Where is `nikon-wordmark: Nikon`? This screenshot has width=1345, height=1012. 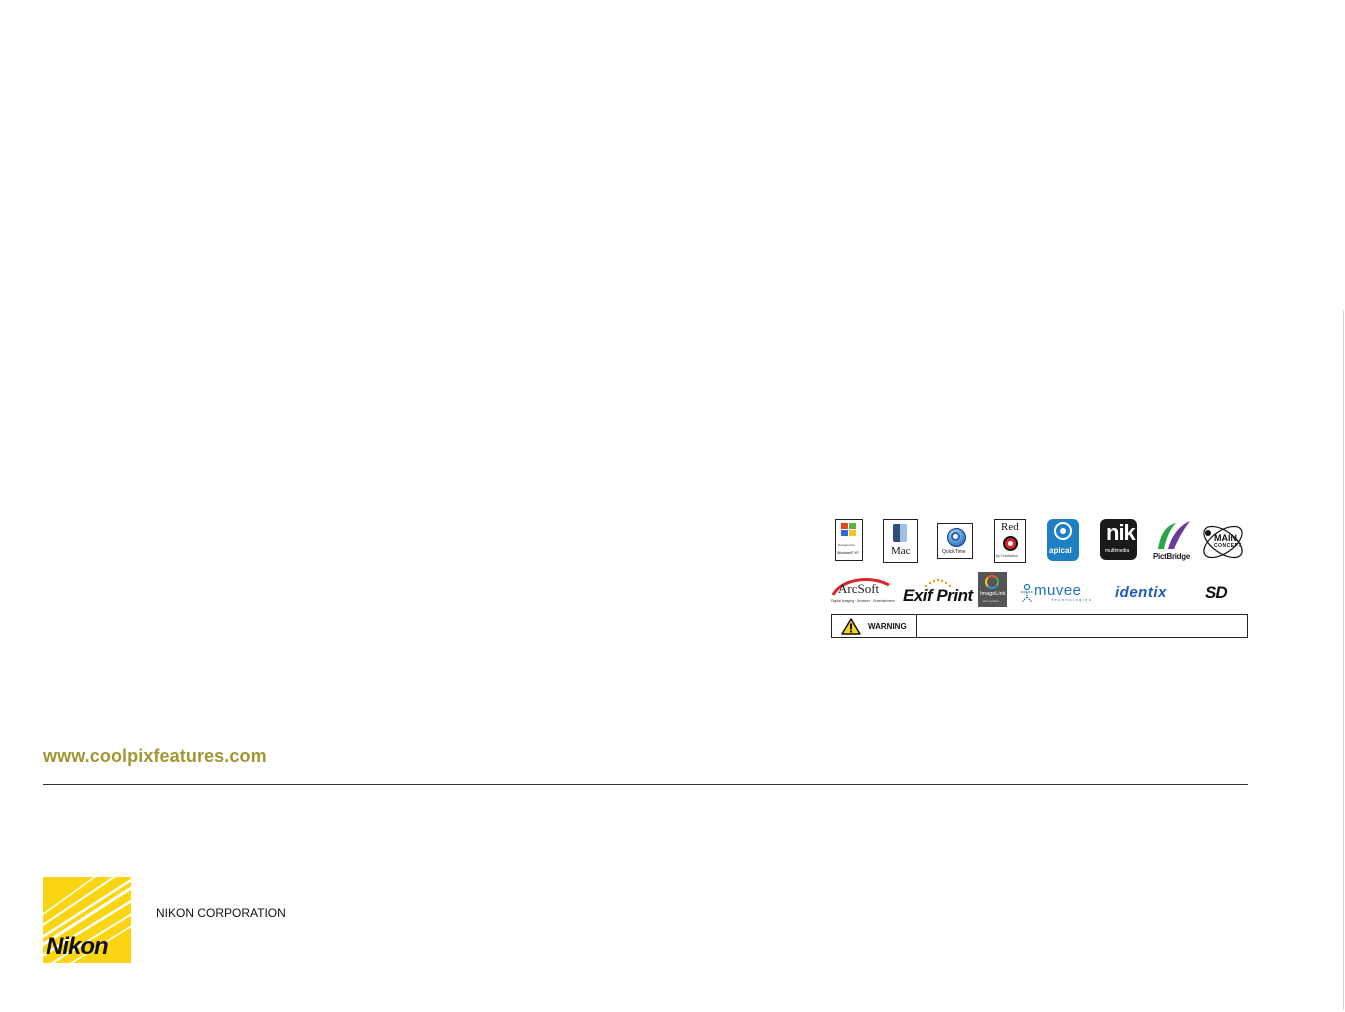 nikon-wordmark: Nikon is located at coordinates (77, 946).